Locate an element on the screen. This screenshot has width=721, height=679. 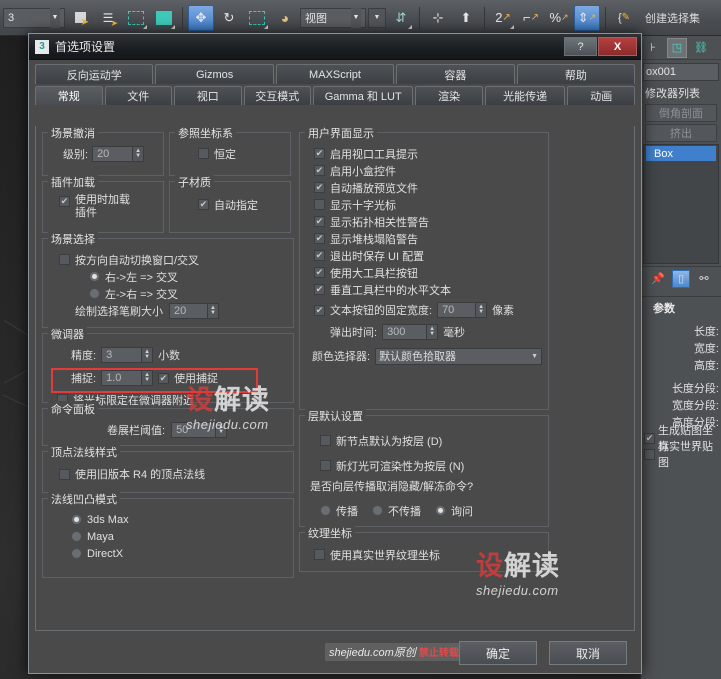
real-world-map-size-checkbox: 真实世界贴图 is located at coordinates (681, 455).